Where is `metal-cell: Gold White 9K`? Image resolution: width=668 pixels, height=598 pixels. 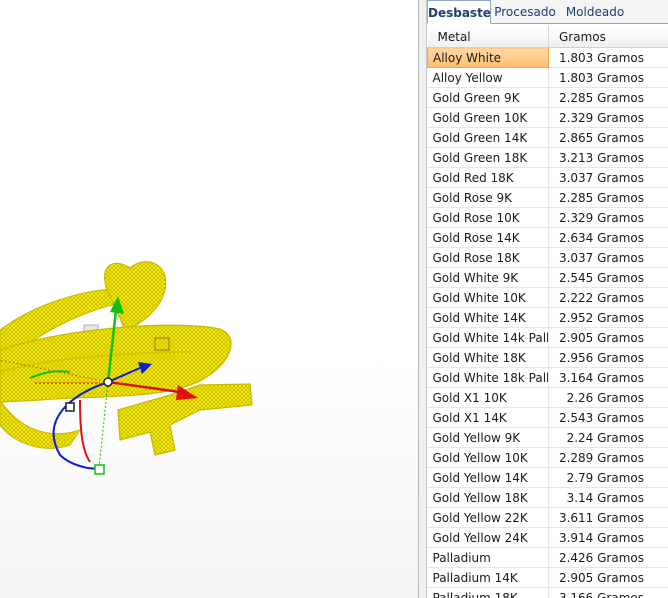
metal-cell: Gold White 9K is located at coordinates (488, 277).